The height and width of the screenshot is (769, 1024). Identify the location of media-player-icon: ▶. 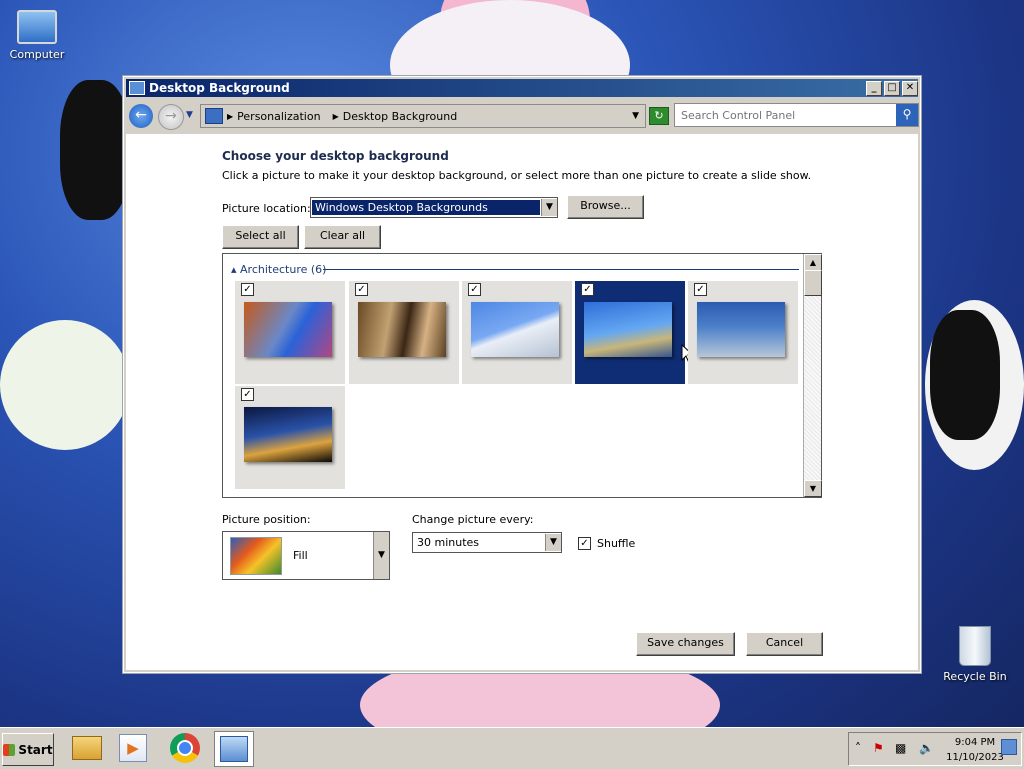
(133, 748).